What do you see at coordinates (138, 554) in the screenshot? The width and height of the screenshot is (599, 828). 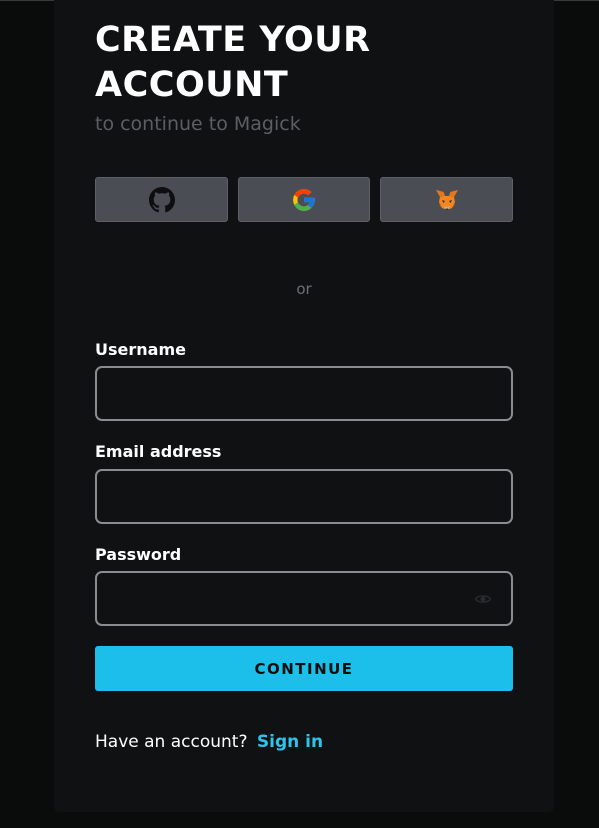 I see `password-label: Password` at bounding box center [138, 554].